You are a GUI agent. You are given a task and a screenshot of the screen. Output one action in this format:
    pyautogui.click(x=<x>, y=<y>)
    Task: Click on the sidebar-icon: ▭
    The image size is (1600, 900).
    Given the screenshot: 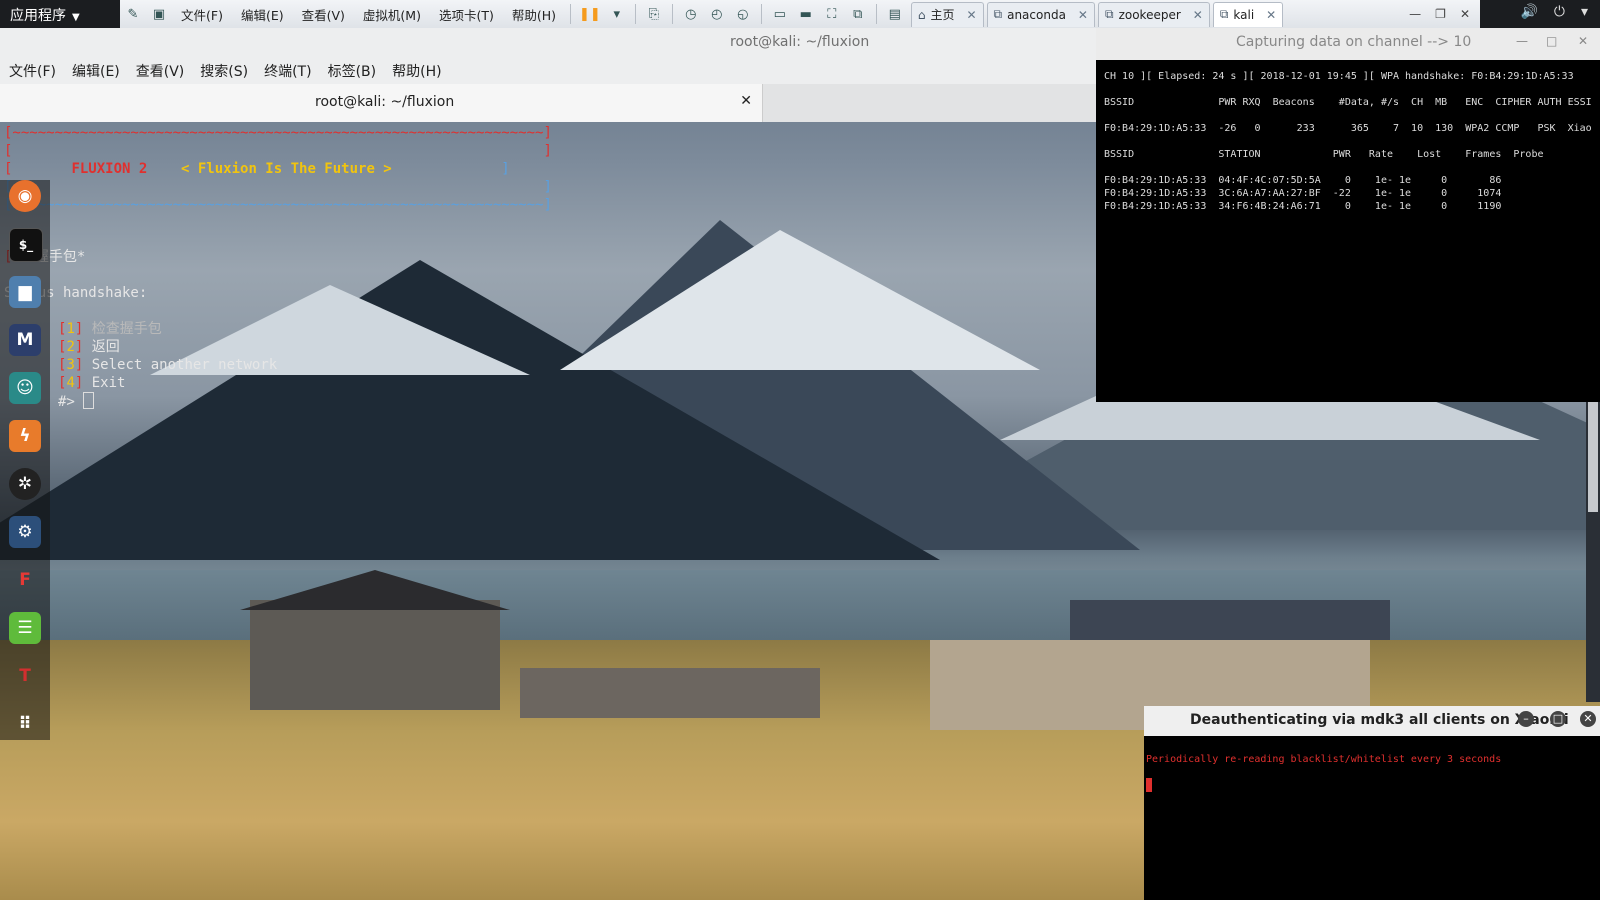 What is the action you would take?
    pyautogui.click(x=780, y=14)
    